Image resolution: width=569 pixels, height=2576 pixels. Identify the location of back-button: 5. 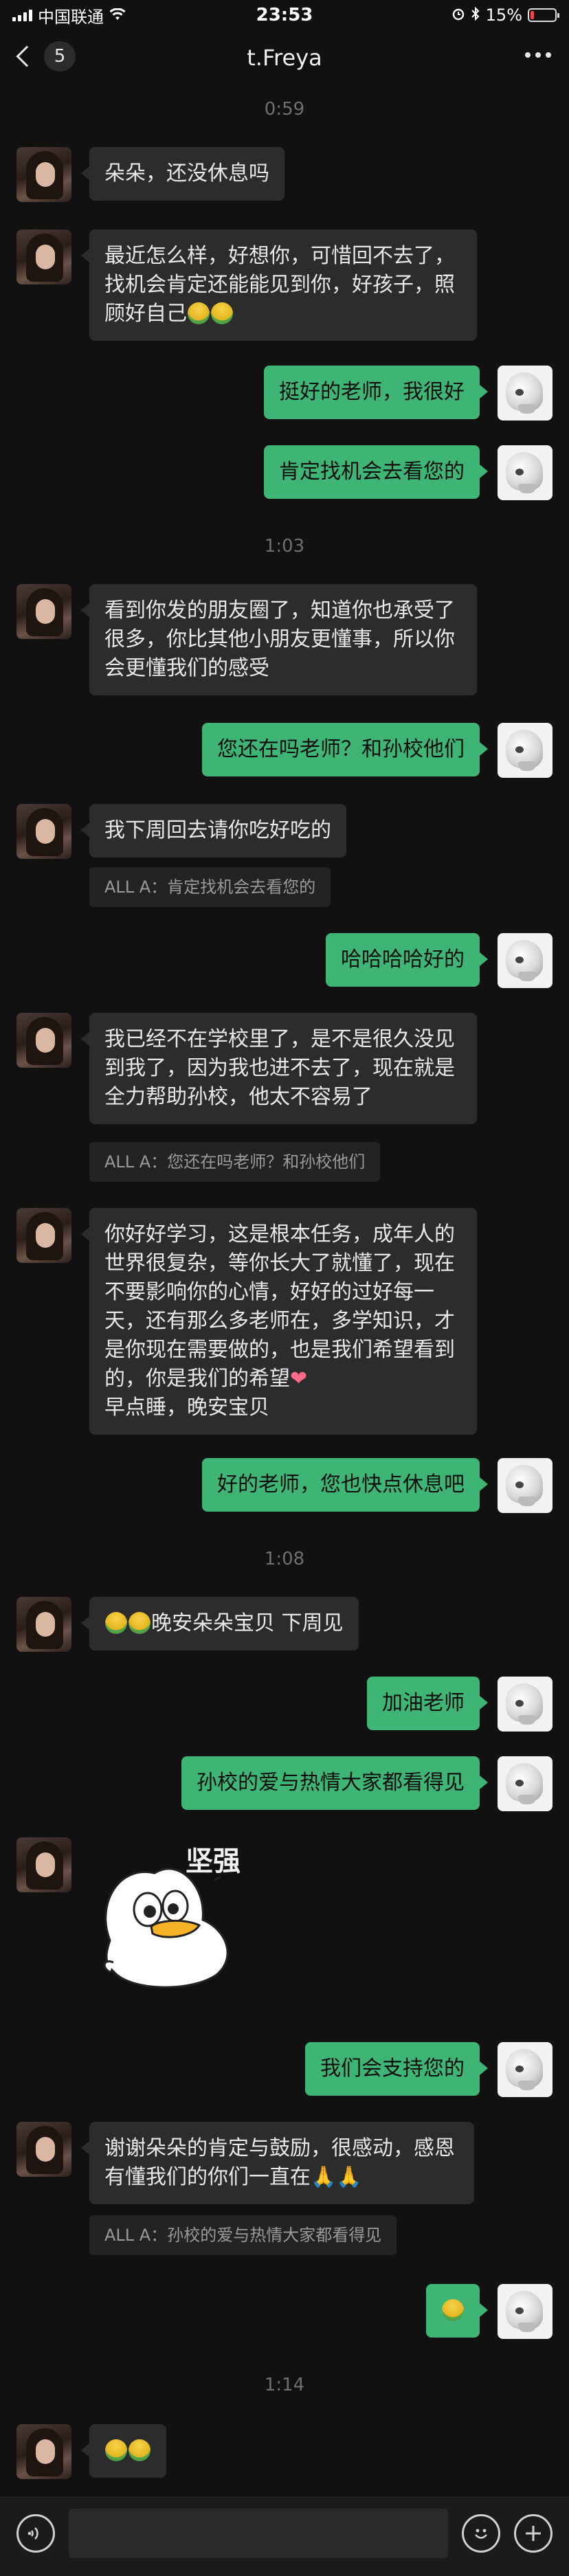
(45, 56).